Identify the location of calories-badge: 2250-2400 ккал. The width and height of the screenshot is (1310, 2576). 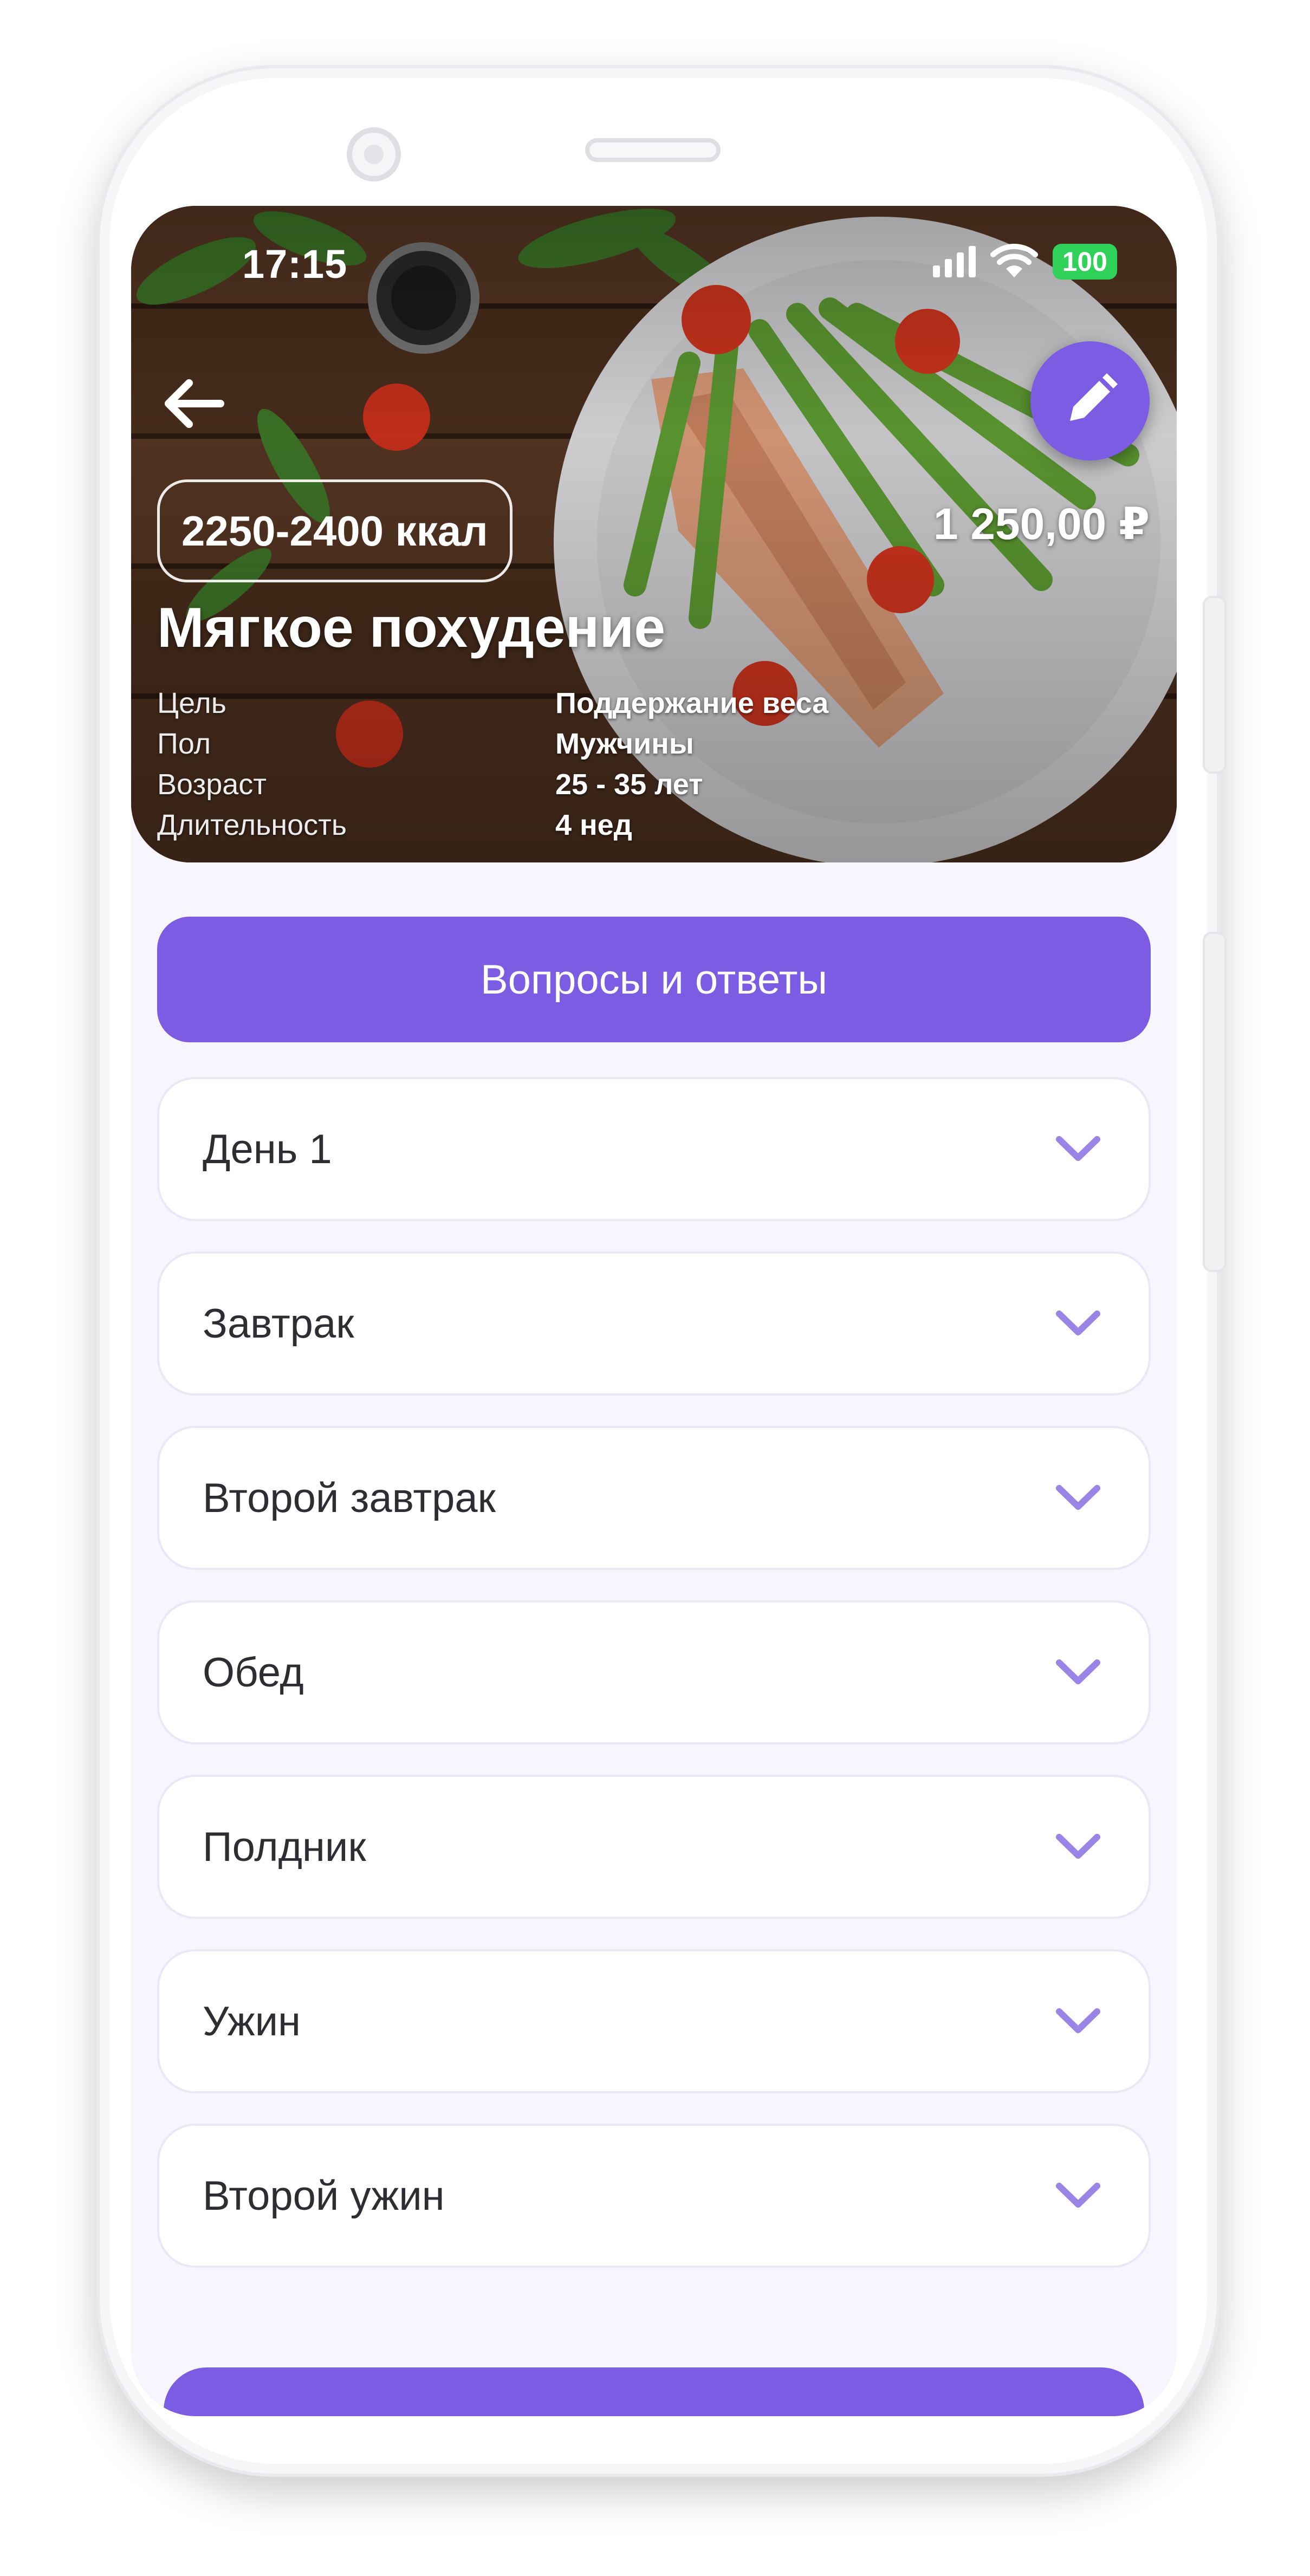
(335, 530).